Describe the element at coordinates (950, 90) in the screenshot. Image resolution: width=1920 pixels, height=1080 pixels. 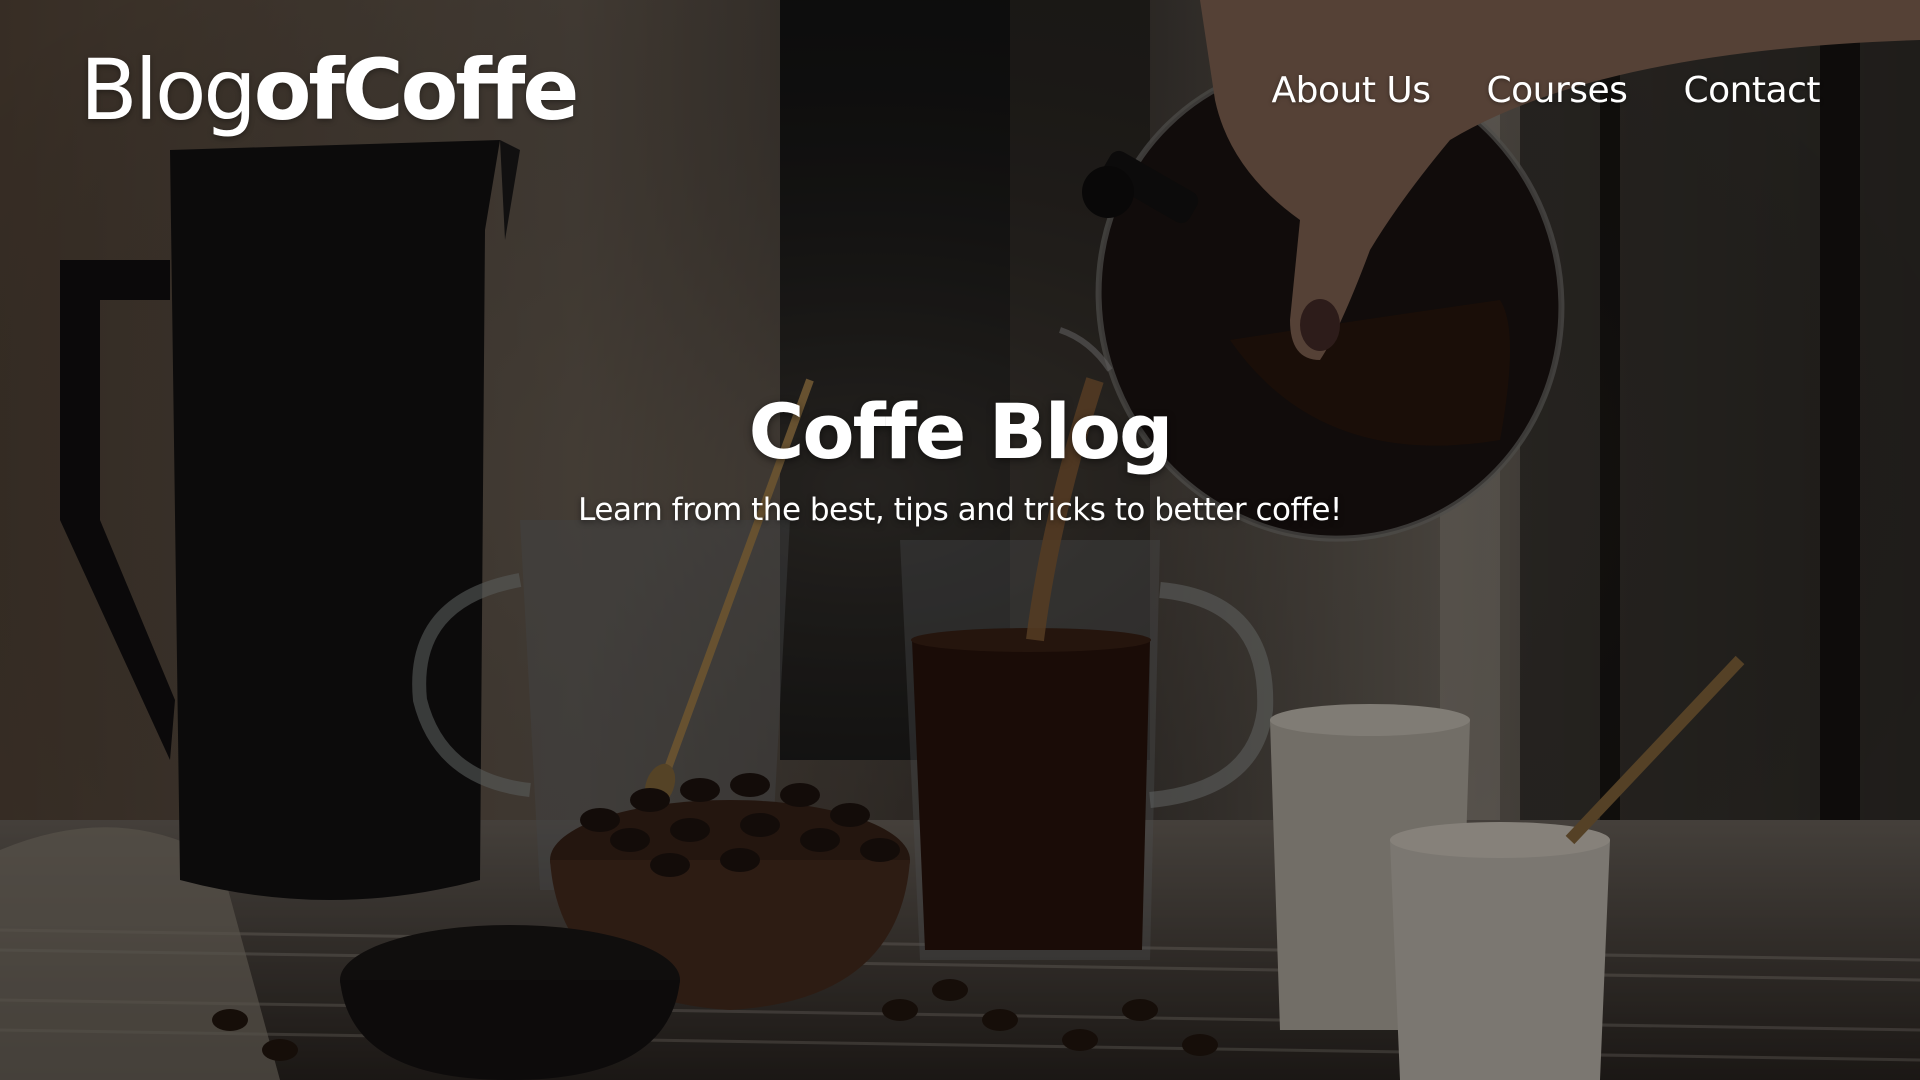
I see `site-header: BlogofCoffe About Us Courses Contact` at that location.